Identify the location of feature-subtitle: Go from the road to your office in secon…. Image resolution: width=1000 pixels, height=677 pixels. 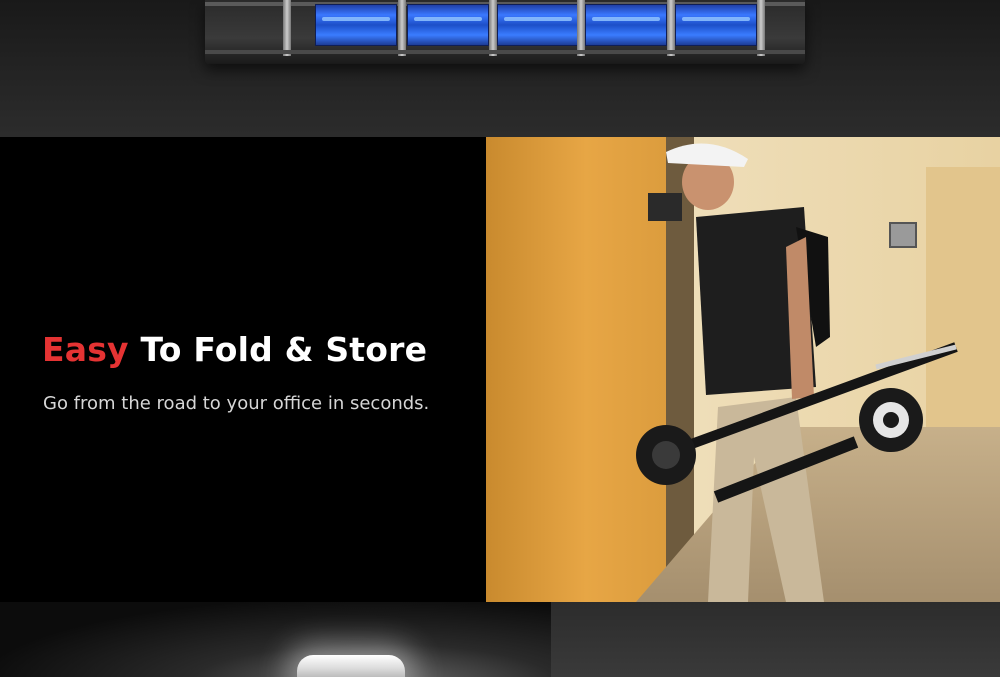
(236, 403).